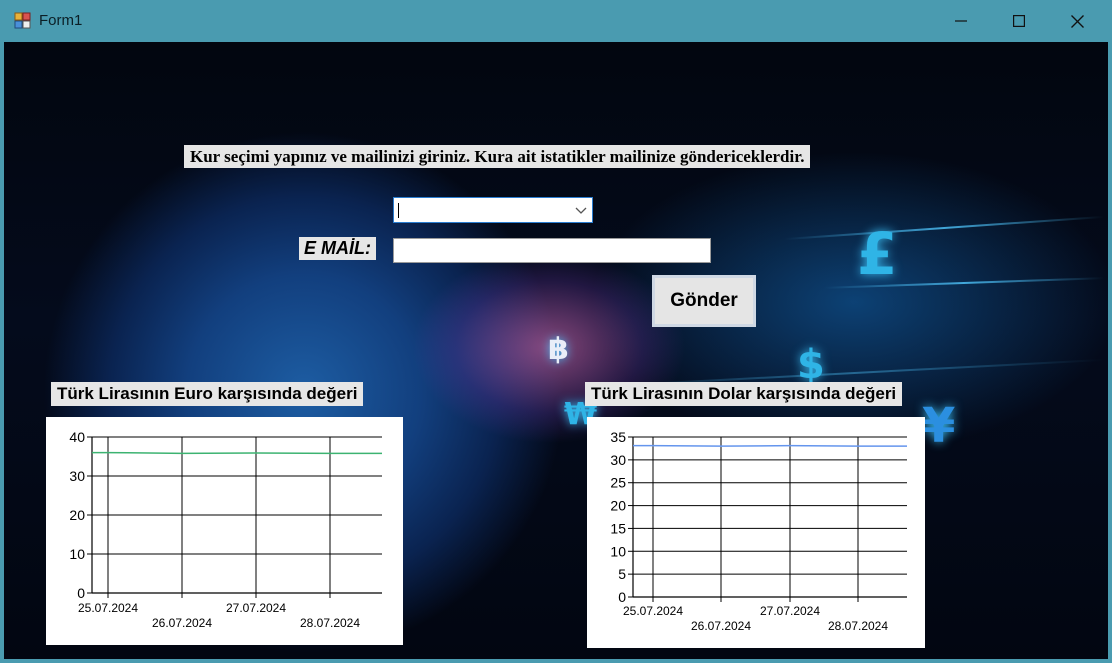 The height and width of the screenshot is (663, 1112). What do you see at coordinates (337, 248) in the screenshot?
I see `email-label: E MAİL:` at bounding box center [337, 248].